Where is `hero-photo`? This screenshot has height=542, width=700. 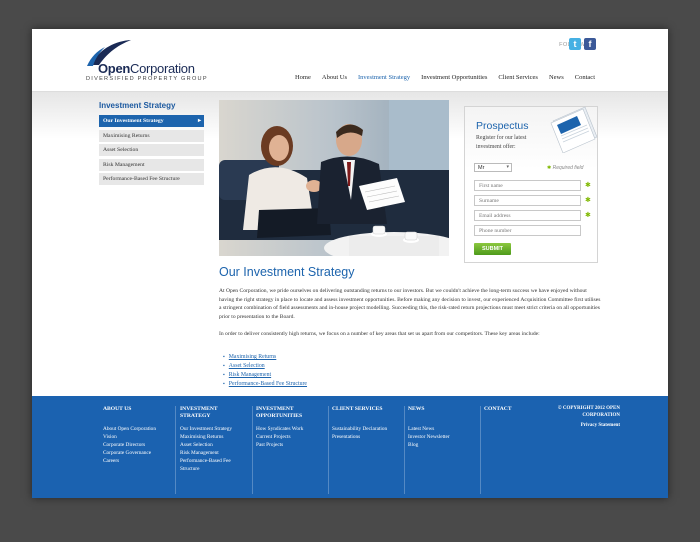 hero-photo is located at coordinates (334, 178).